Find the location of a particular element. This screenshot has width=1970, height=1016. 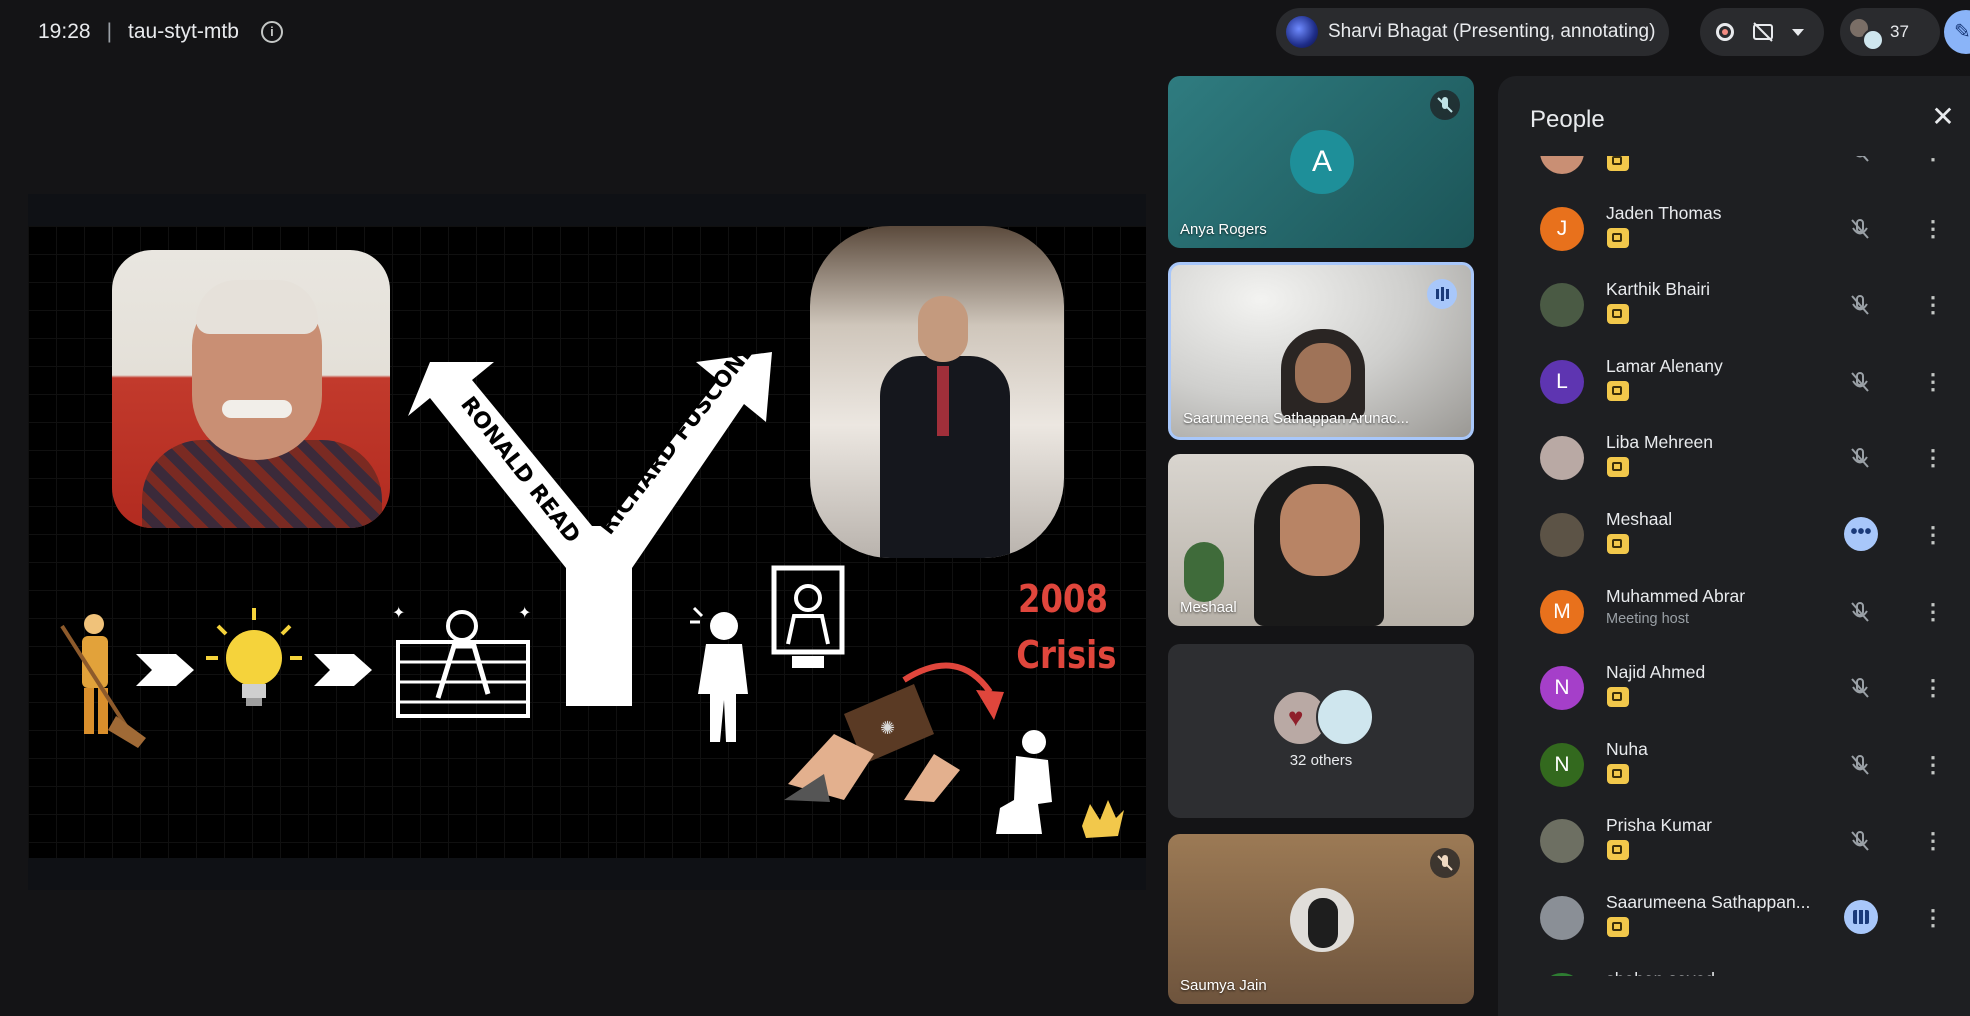

close-icon: ✕ is located at coordinates (1943, 117).